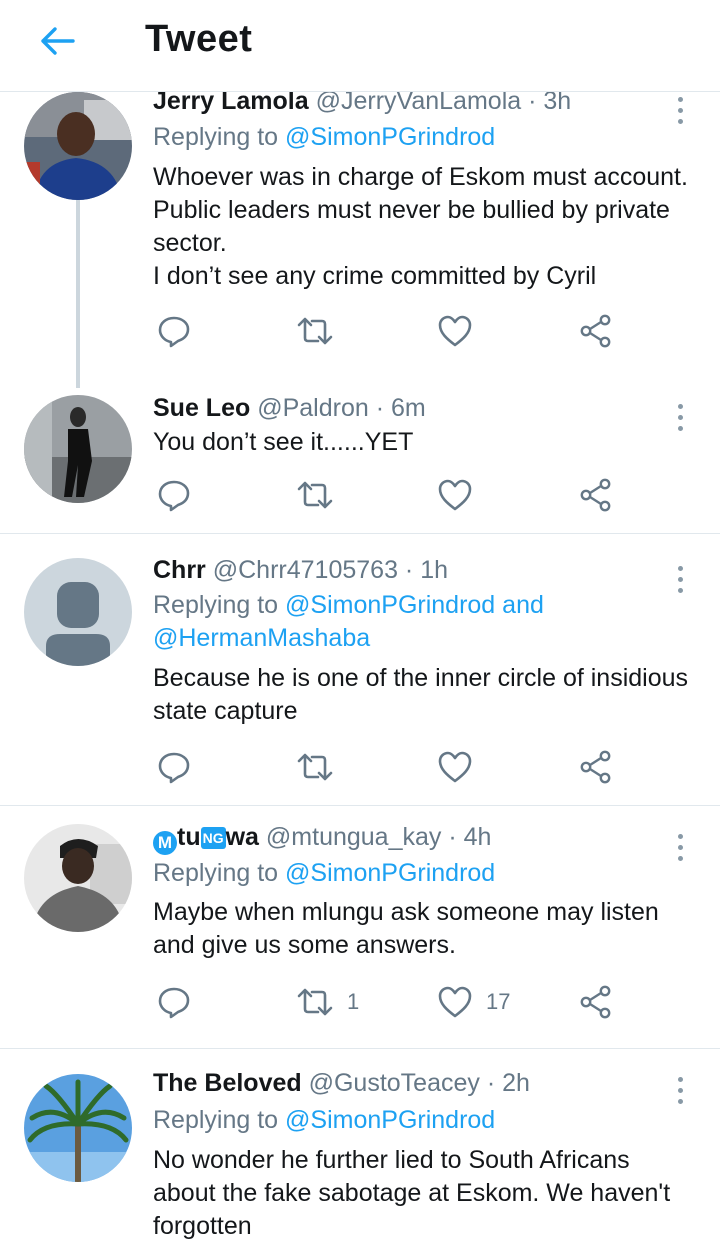  What do you see at coordinates (231, 103) in the screenshot?
I see `display-name: Jerry Lamola` at bounding box center [231, 103].